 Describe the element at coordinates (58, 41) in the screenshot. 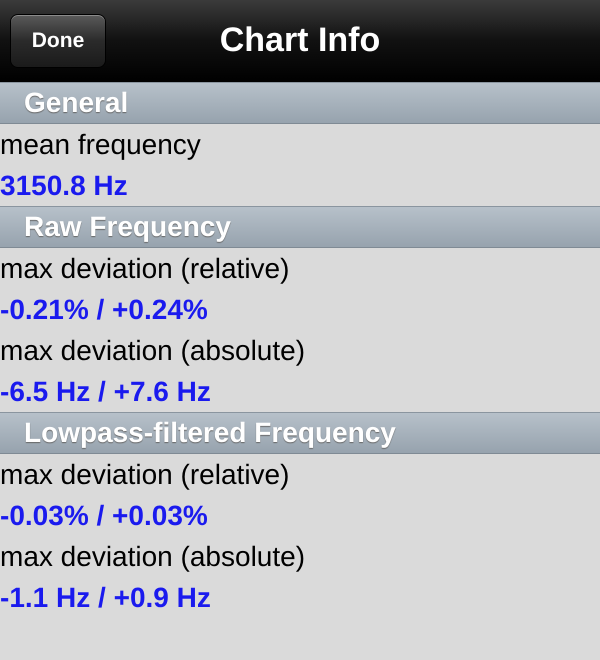

I see `done-button: Done` at that location.